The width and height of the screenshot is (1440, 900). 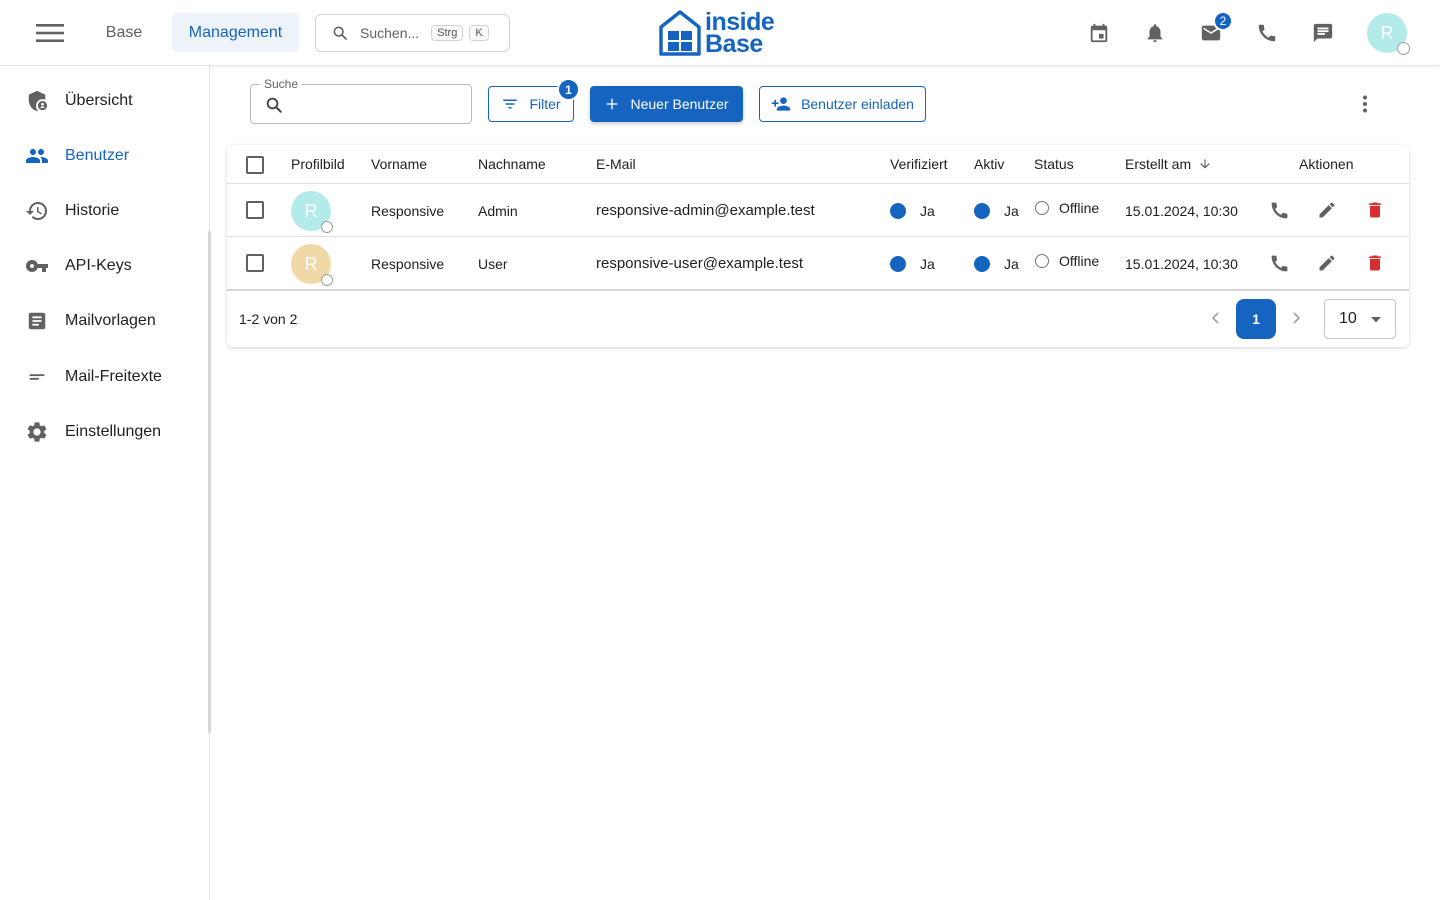 What do you see at coordinates (104, 156) in the screenshot?
I see `sidebar-item-benutzer: Benutzer` at bounding box center [104, 156].